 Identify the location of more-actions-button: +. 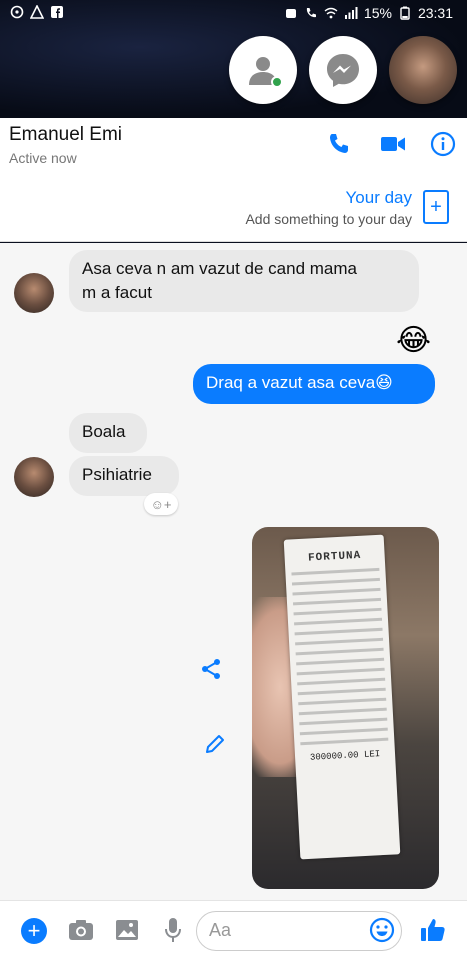
(34, 931).